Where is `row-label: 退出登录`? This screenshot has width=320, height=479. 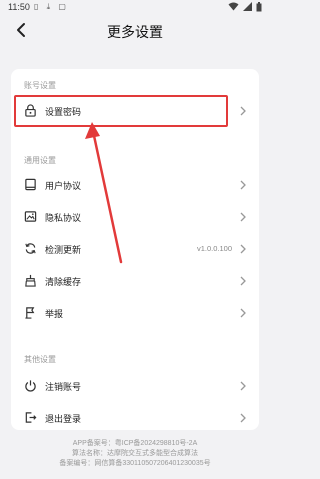
row-label: 退出登录 is located at coordinates (63, 419).